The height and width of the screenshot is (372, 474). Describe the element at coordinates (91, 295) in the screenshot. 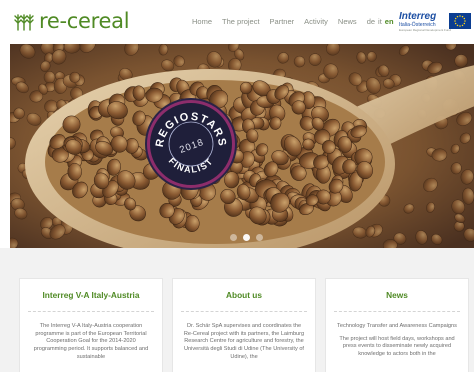

I see `card-title: Interreg V-A Italy-Austria` at that location.